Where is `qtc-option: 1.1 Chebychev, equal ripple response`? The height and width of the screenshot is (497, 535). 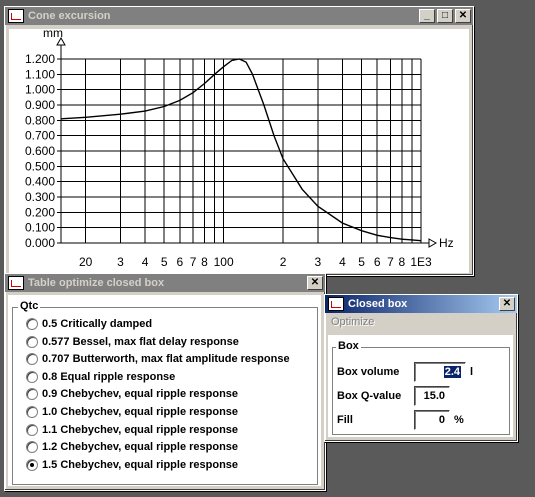 qtc-option: 1.1 Chebychev, equal ripple response is located at coordinates (132, 430).